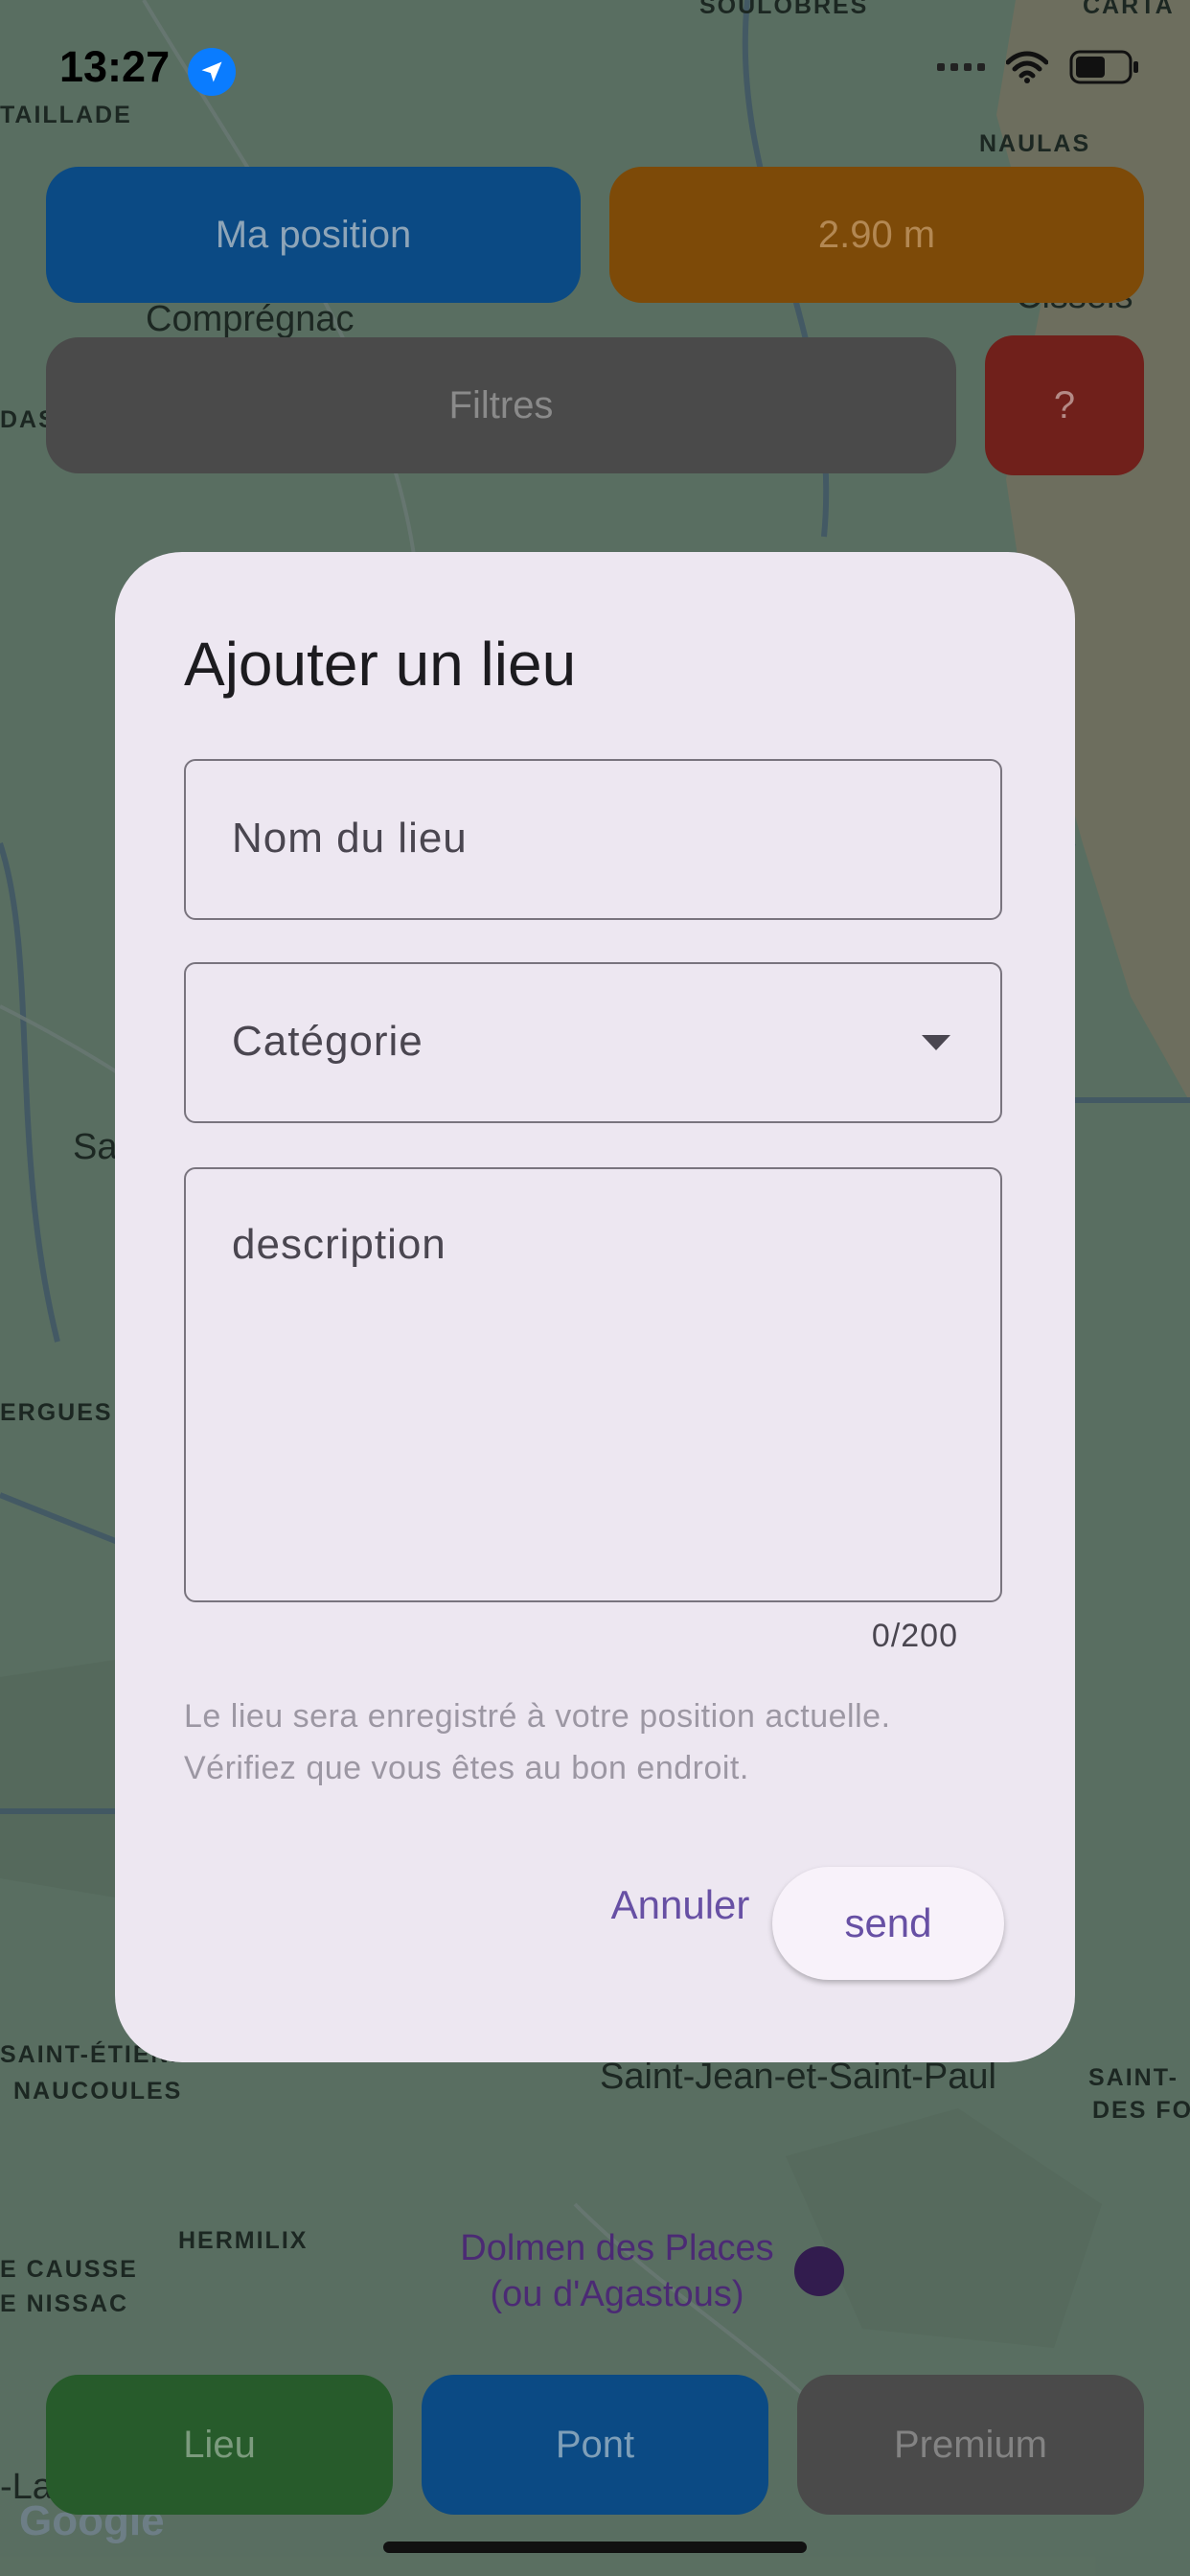 Image resolution: width=1190 pixels, height=2576 pixels. Describe the element at coordinates (1129, 9) in the screenshot. I see `map-label: CARTA` at that location.